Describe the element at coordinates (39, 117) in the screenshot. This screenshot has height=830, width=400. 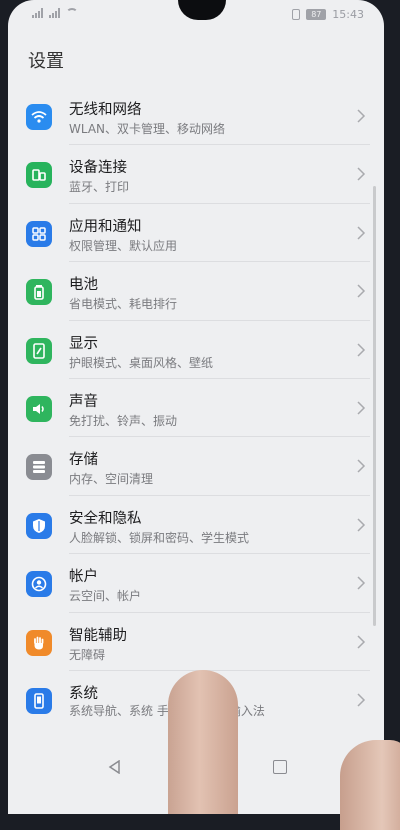
I see `wifi-icon` at that location.